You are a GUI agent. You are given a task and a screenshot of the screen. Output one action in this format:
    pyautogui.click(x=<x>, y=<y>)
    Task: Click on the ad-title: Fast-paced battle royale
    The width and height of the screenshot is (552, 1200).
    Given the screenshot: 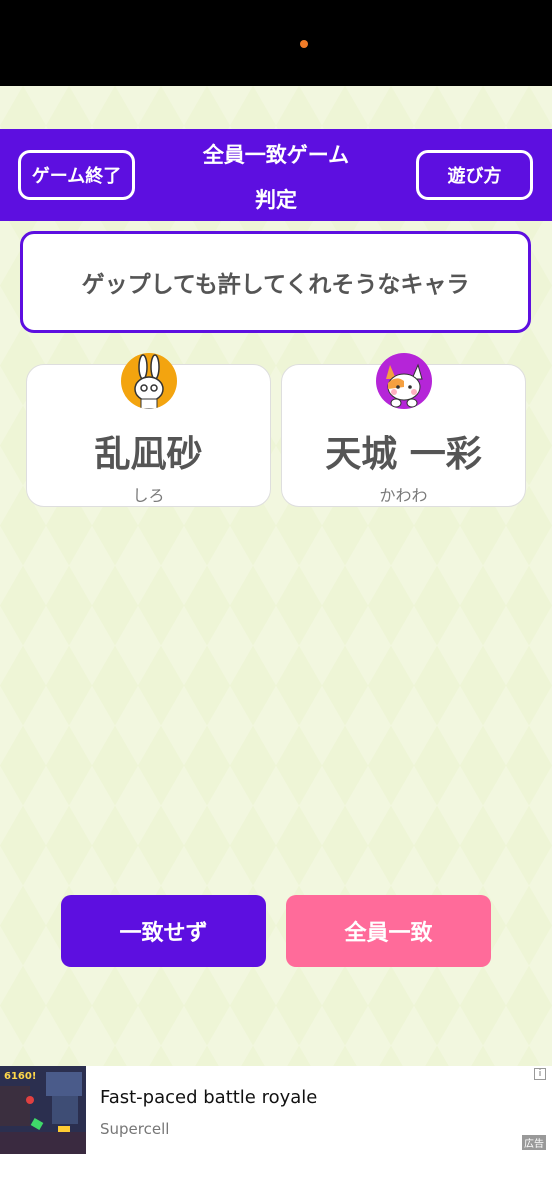 What is the action you would take?
    pyautogui.click(x=208, y=1097)
    